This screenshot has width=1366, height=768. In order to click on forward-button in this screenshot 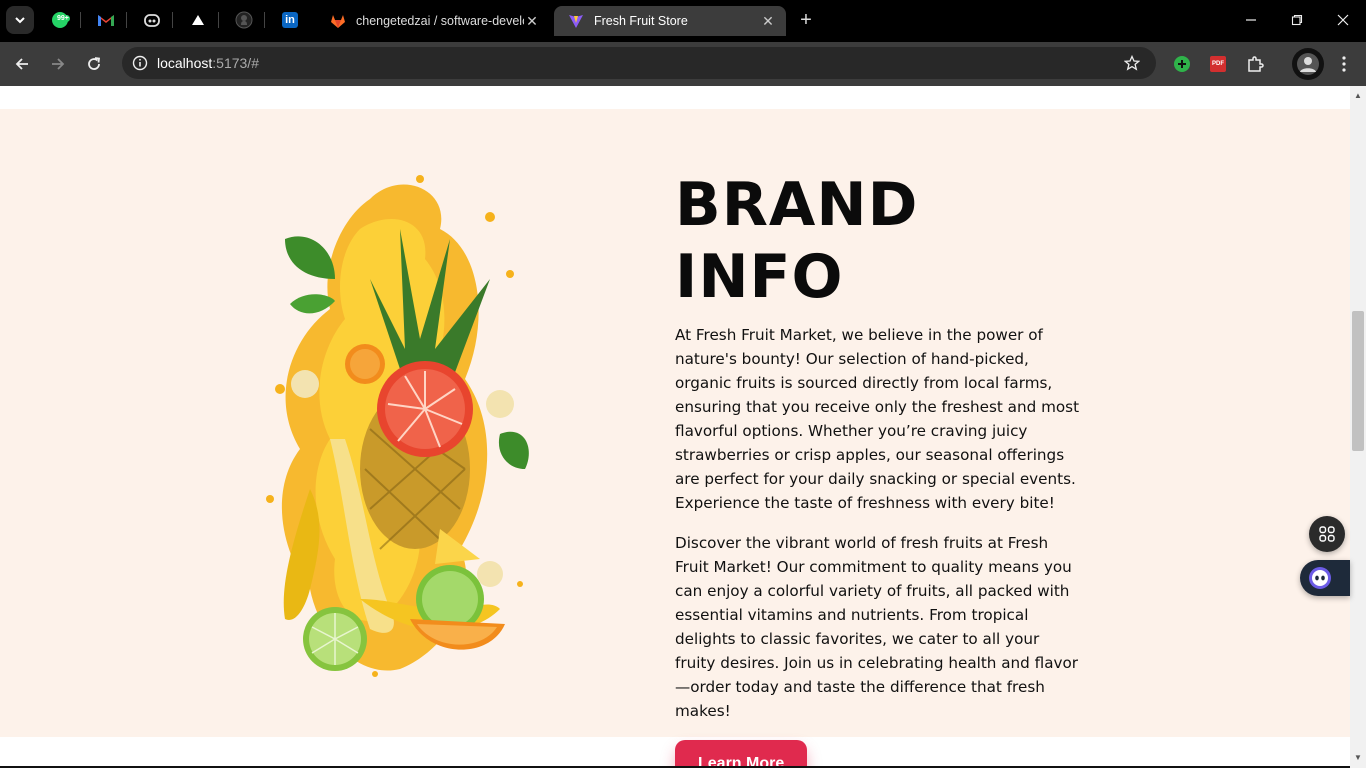, I will do `click(58, 64)`.